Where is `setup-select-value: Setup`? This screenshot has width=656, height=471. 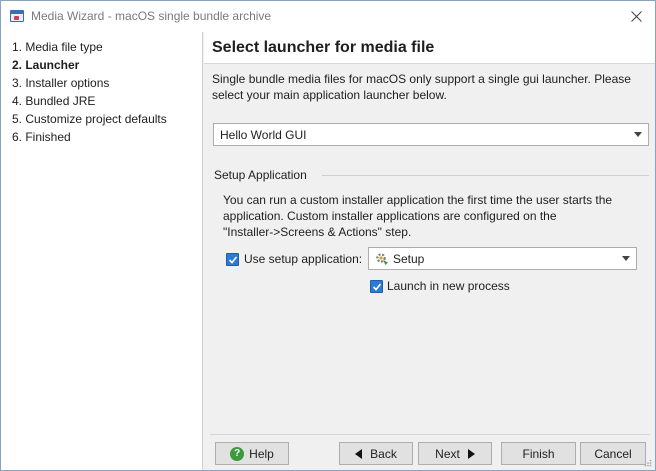
setup-select-value: Setup is located at coordinates (409, 258).